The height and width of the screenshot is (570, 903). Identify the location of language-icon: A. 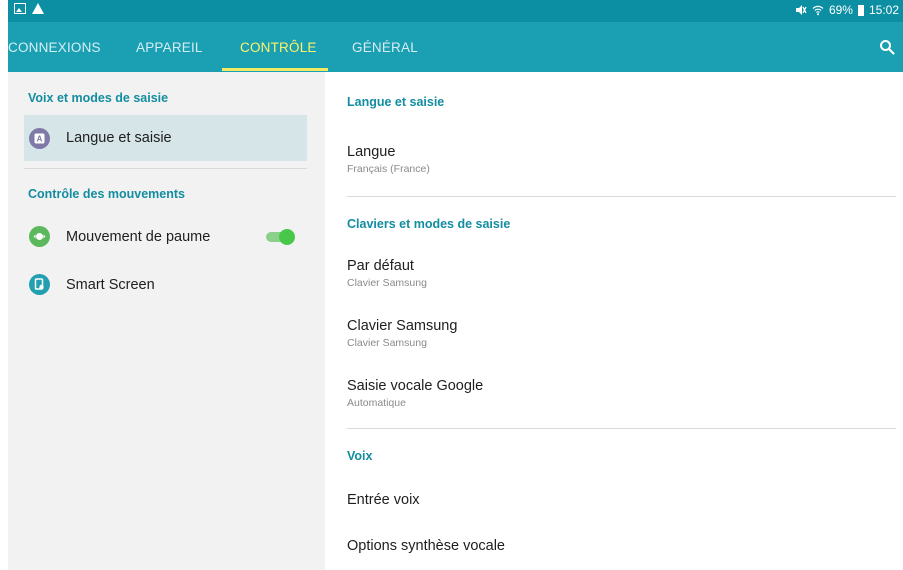
(39, 138).